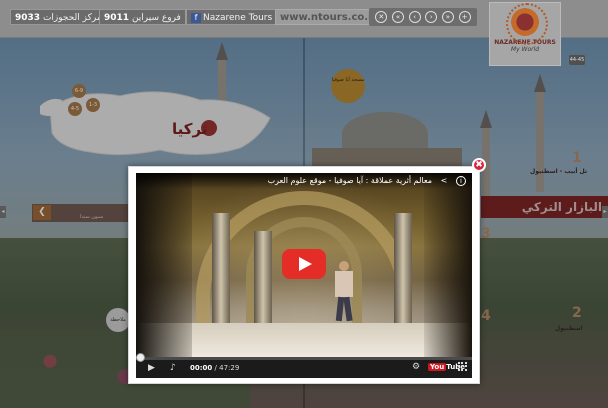 Image resolution: width=608 pixels, height=408 pixels. What do you see at coordinates (461, 181) in the screenshot?
I see `info-icon: i` at bounding box center [461, 181].